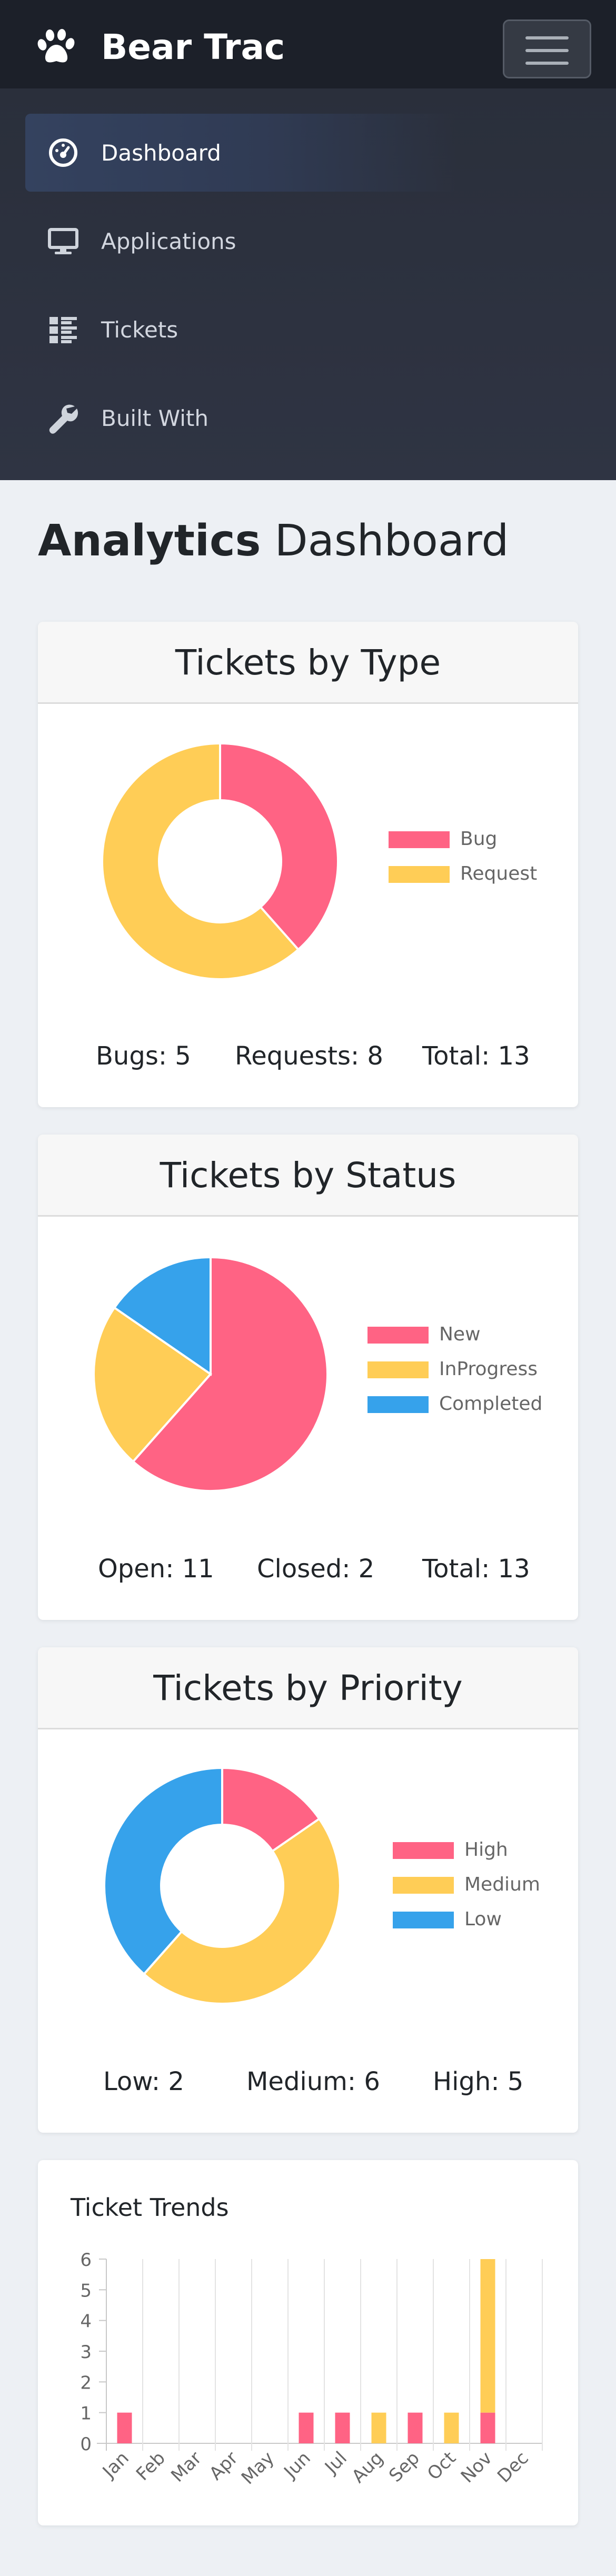 The image size is (616, 2576). Describe the element at coordinates (193, 47) in the screenshot. I see `brand-name: Bear Trac` at that location.